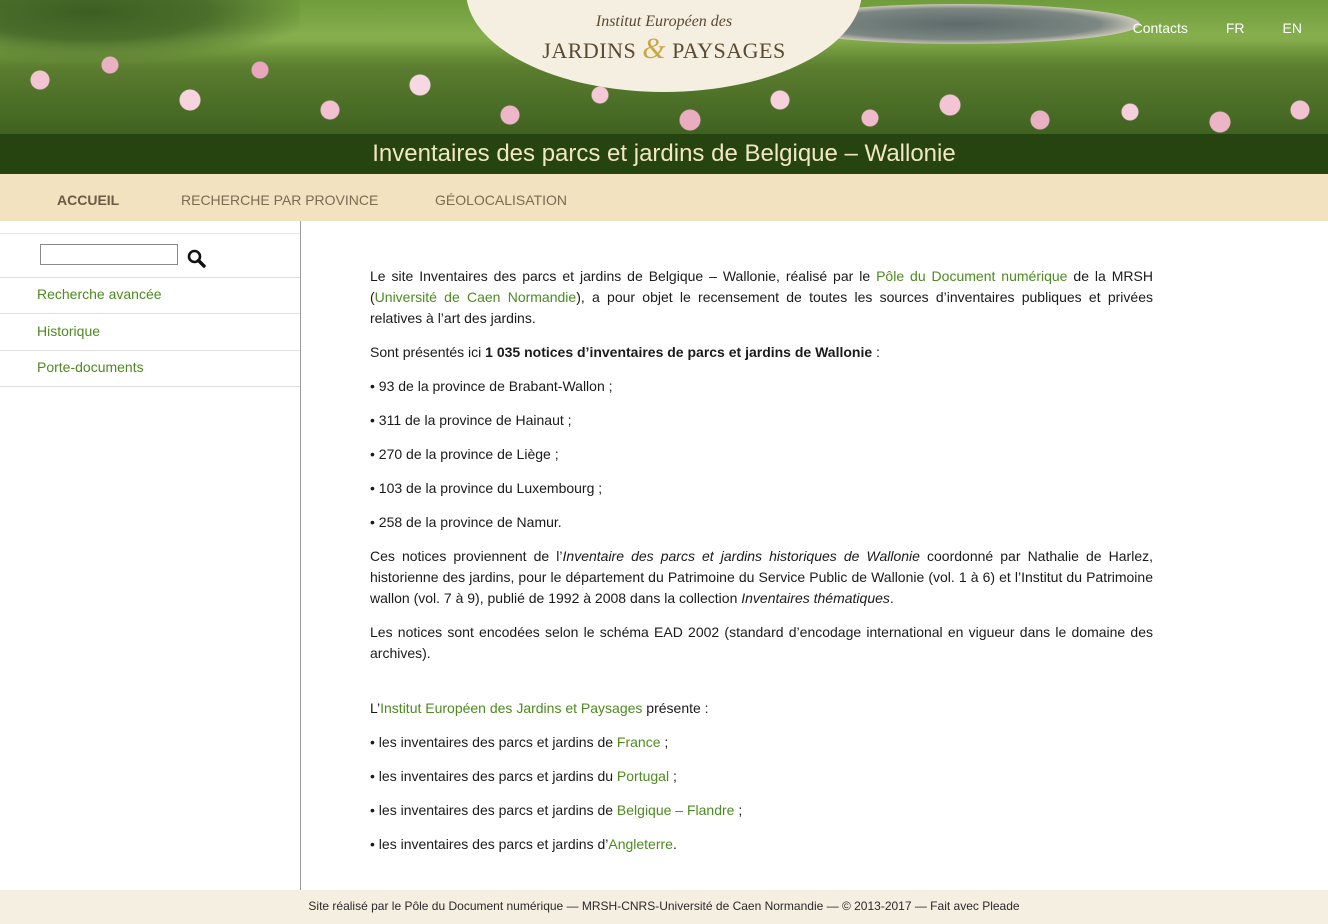 This screenshot has width=1328, height=924. What do you see at coordinates (643, 776) in the screenshot?
I see `portugal-link: Portugal` at bounding box center [643, 776].